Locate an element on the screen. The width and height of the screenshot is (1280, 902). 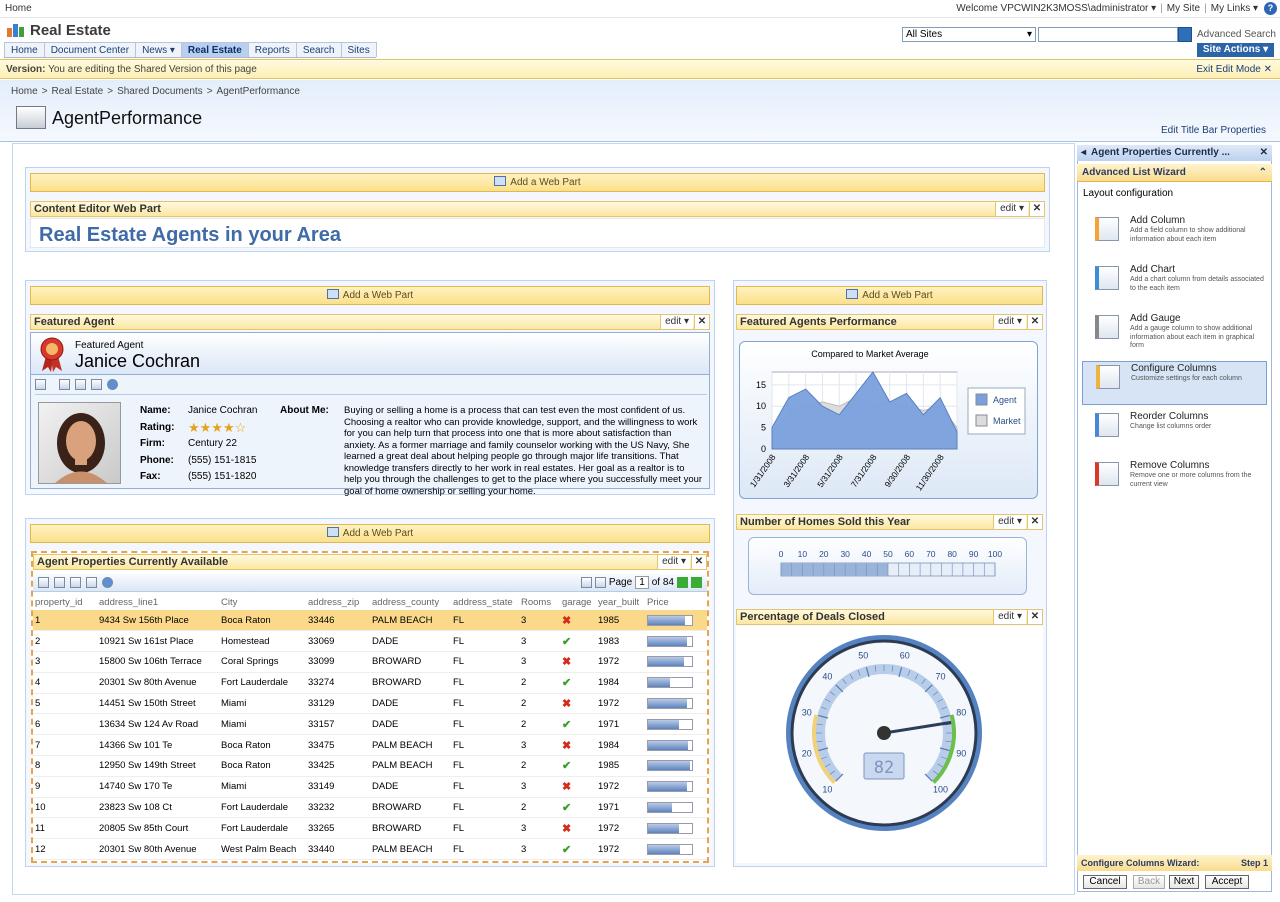
site-actions-menu: Site Actions ▾ is located at coordinates (1235, 50).